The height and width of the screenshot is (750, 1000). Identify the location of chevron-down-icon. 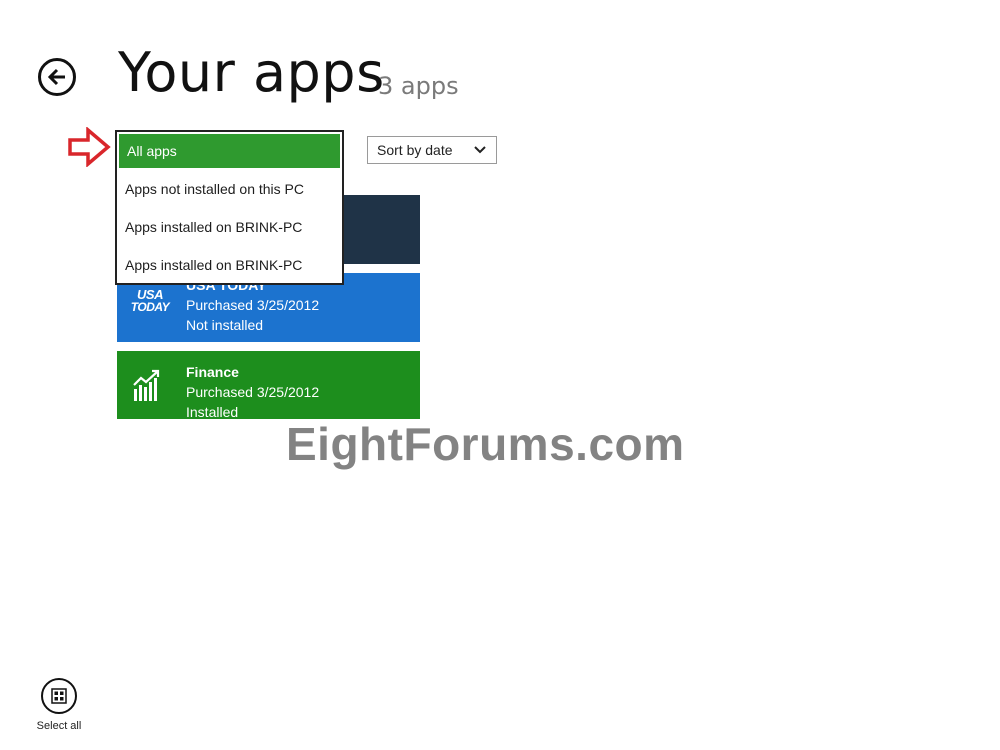
(480, 150).